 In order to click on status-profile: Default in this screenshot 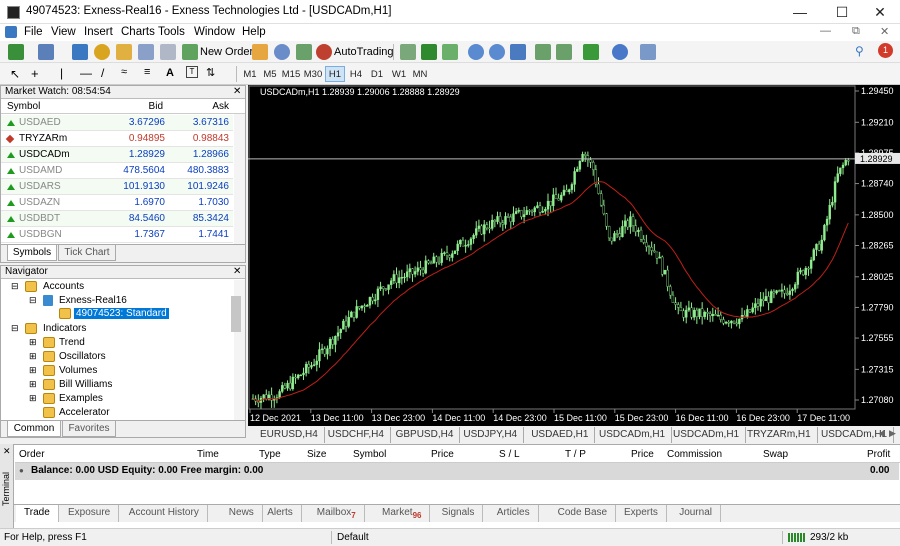, I will do `click(353, 537)`.